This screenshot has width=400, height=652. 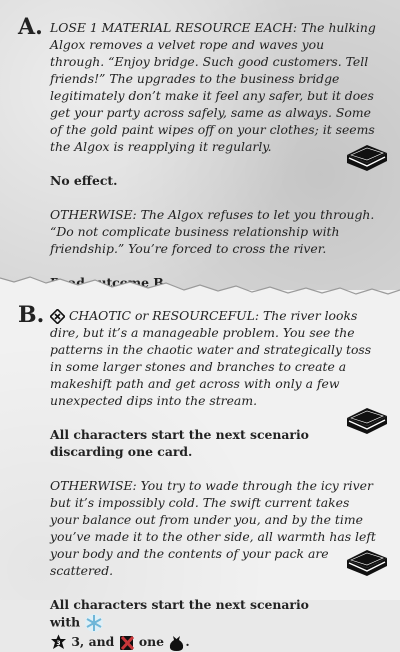 What do you see at coordinates (177, 643) in the screenshot?
I see `item-sack-icon` at bounding box center [177, 643].